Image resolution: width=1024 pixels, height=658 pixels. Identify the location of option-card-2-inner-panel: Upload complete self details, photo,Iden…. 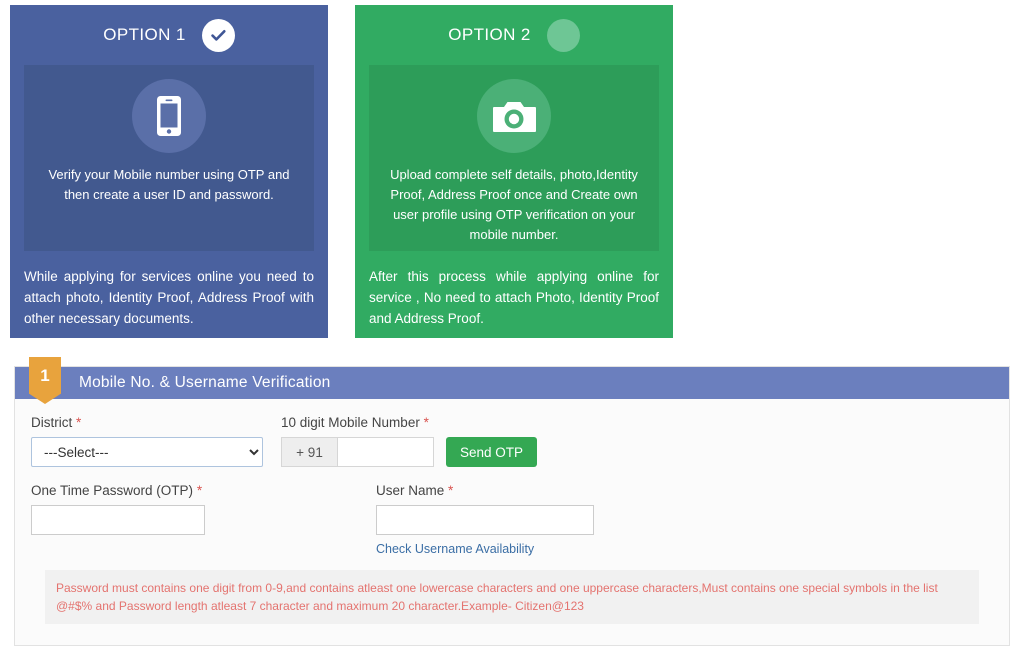
(514, 158).